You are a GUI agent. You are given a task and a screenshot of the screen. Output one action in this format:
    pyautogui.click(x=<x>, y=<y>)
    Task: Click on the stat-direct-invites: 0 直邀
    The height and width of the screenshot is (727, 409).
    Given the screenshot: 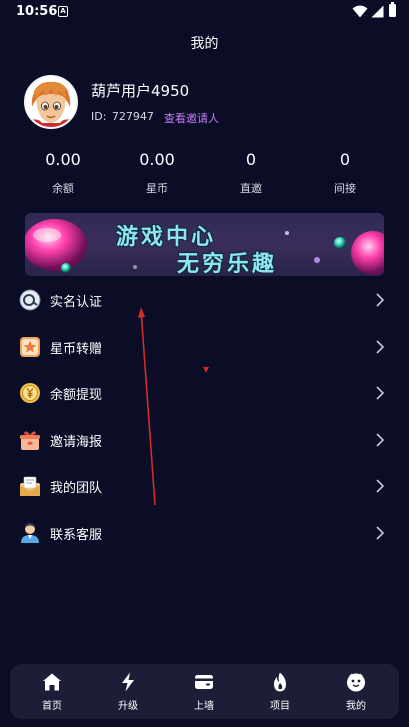 What is the action you would take?
    pyautogui.click(x=251, y=173)
    